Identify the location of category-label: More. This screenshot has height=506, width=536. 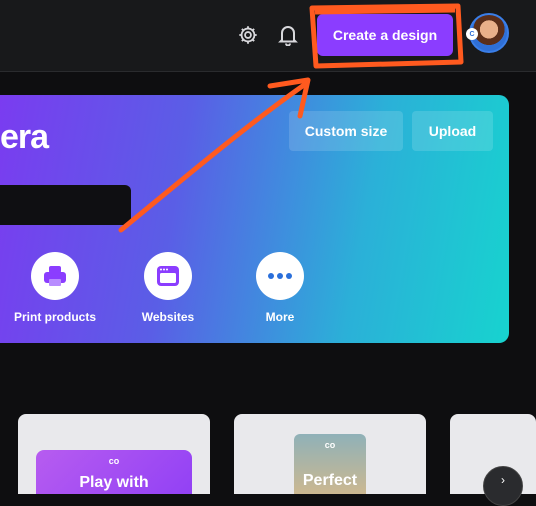
(280, 317).